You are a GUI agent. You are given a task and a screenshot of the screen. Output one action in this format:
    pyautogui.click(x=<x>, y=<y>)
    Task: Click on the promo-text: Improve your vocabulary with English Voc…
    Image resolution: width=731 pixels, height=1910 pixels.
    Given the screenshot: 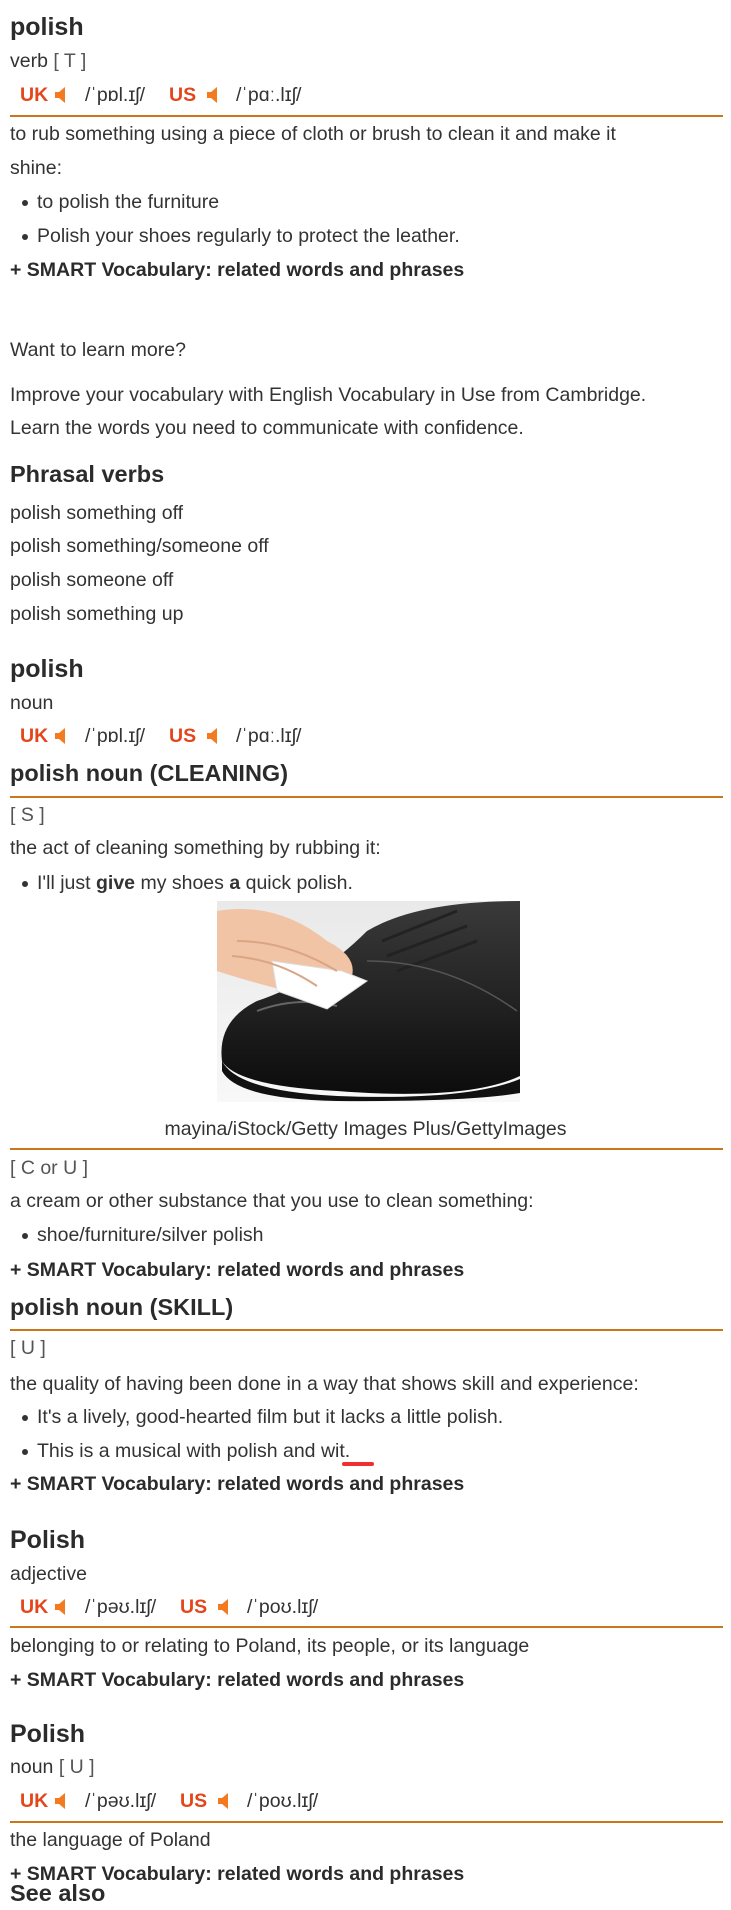 What is the action you would take?
    pyautogui.click(x=328, y=395)
    